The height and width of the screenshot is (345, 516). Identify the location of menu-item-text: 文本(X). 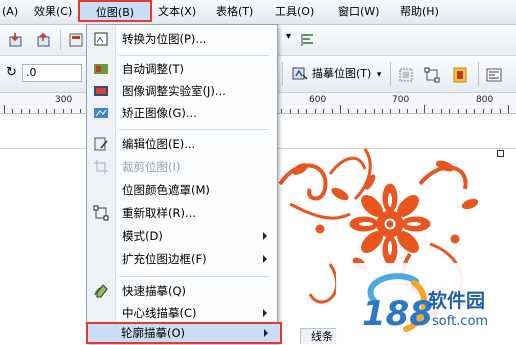
(177, 12).